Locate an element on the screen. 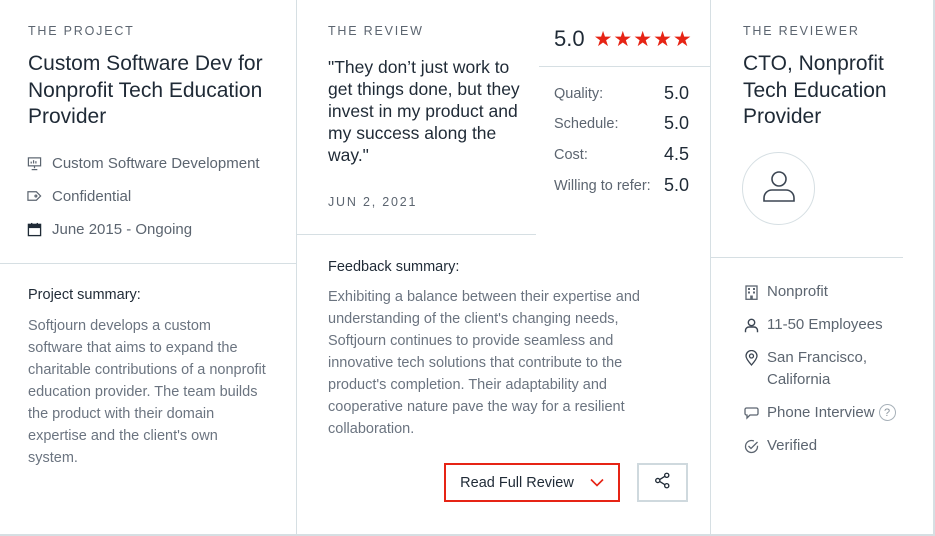  rating-label: Schedule: is located at coordinates (586, 124).